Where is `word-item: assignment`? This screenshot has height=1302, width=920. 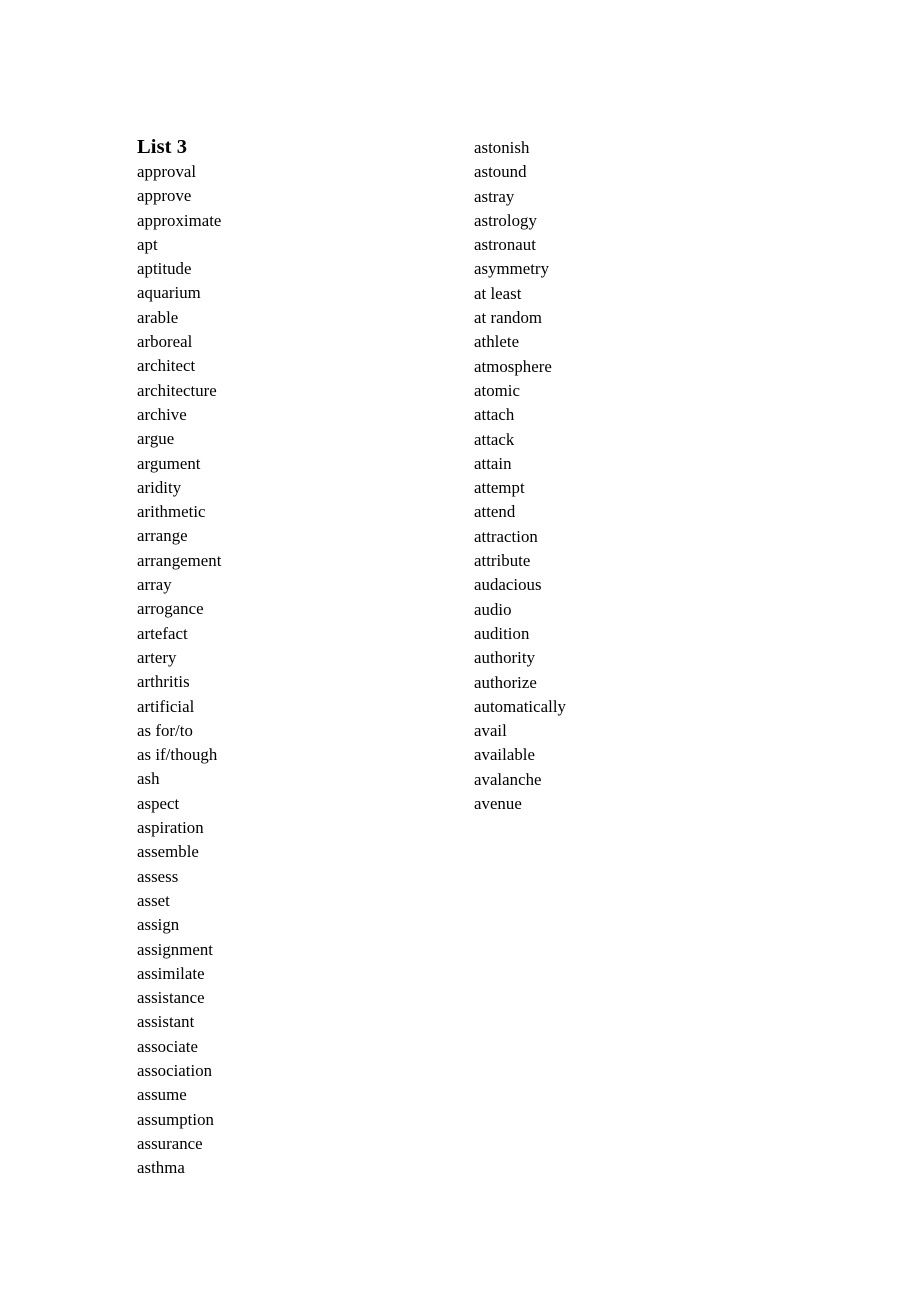
word-item: assignment is located at coordinates (175, 949).